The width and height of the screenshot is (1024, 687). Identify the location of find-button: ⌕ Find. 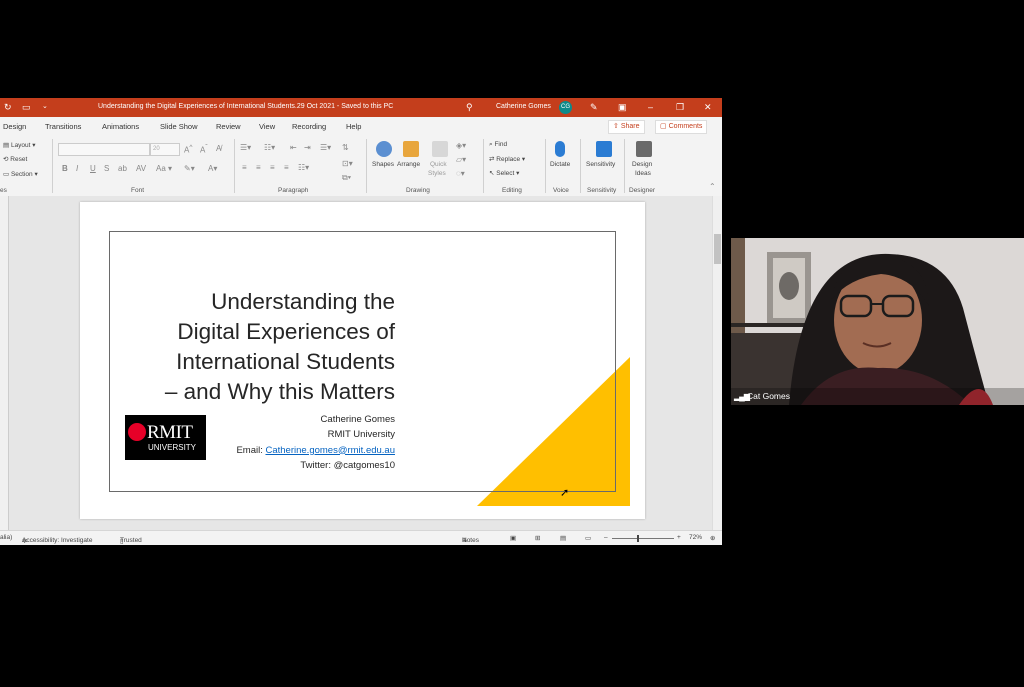
(498, 145).